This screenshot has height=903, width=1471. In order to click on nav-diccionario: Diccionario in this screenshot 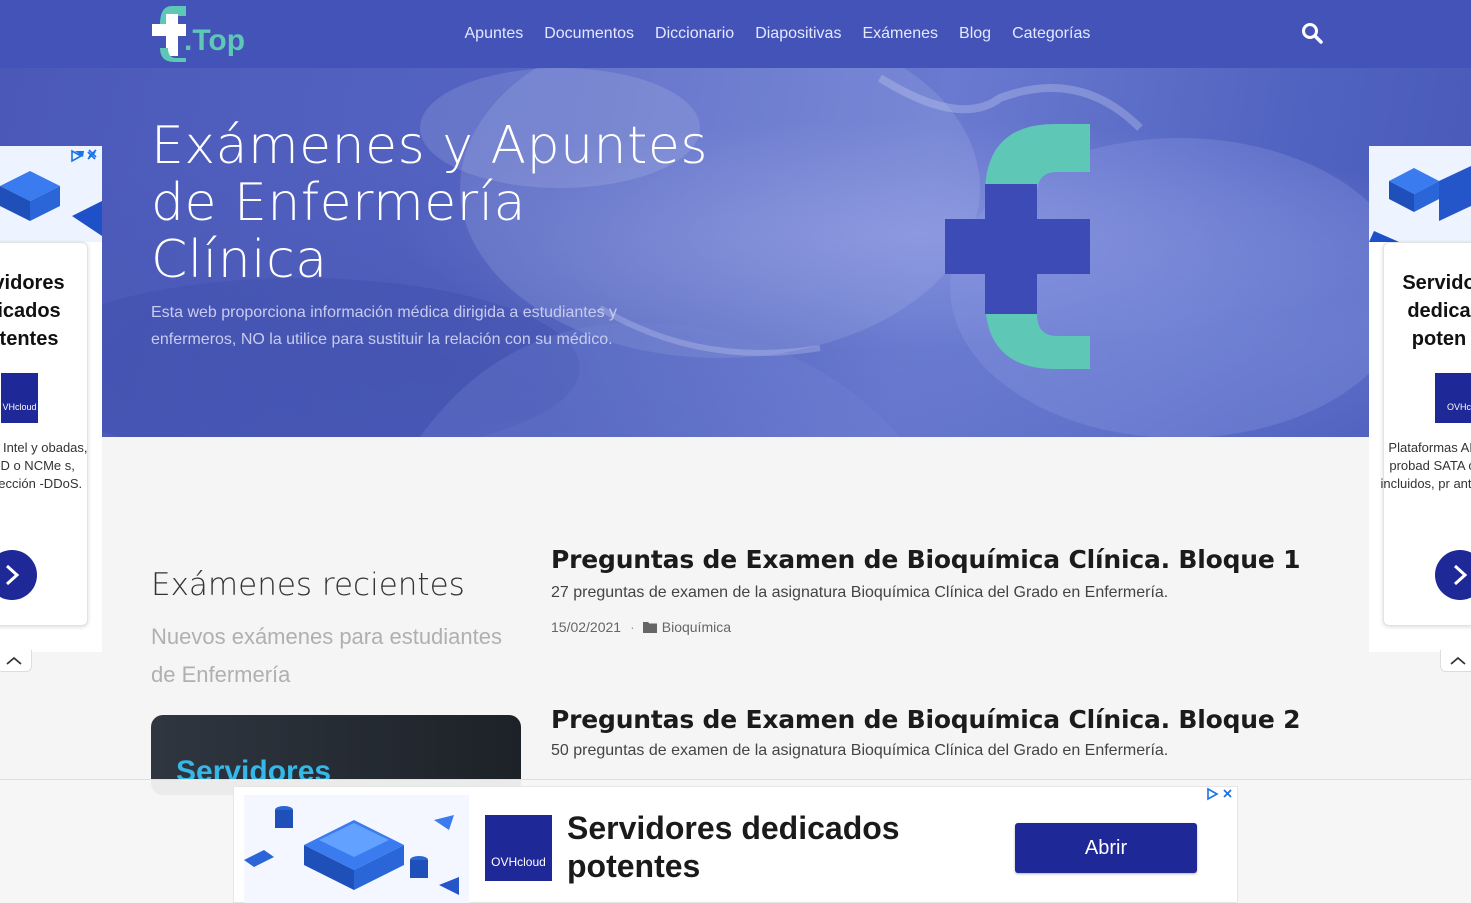, I will do `click(695, 34)`.